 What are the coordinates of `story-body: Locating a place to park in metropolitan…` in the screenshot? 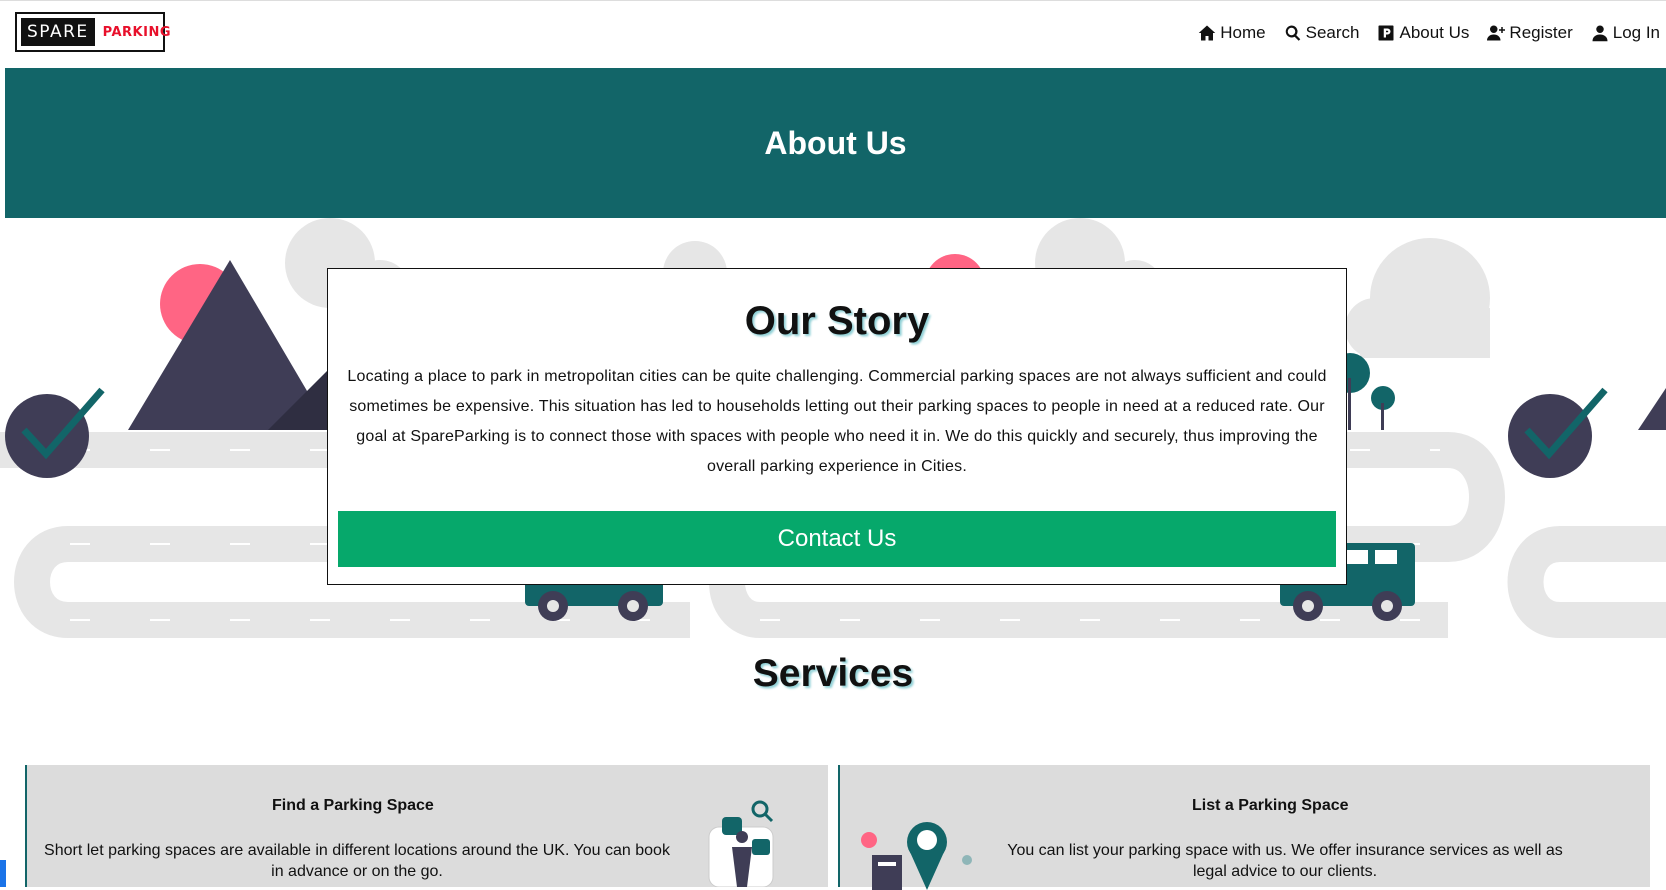 It's located at (837, 421).